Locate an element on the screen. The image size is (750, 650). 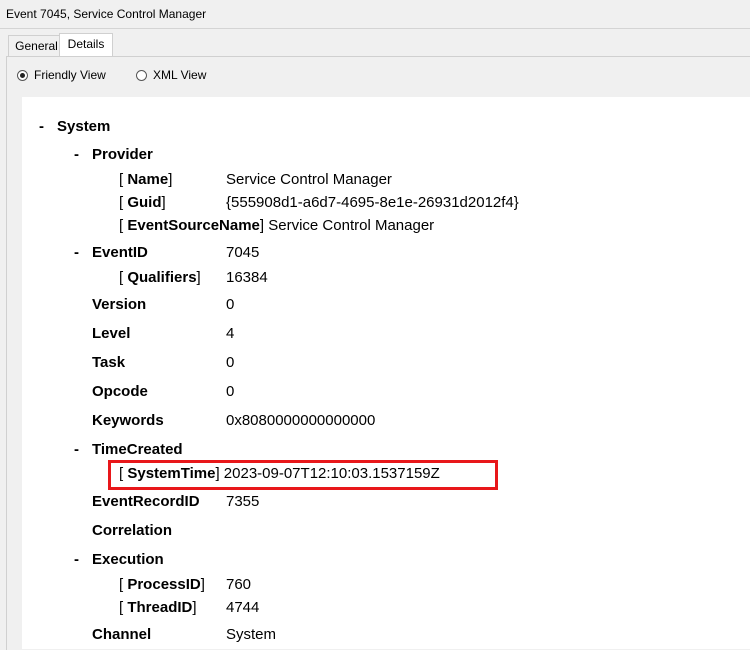
node-version-value: 0 is located at coordinates (230, 304).